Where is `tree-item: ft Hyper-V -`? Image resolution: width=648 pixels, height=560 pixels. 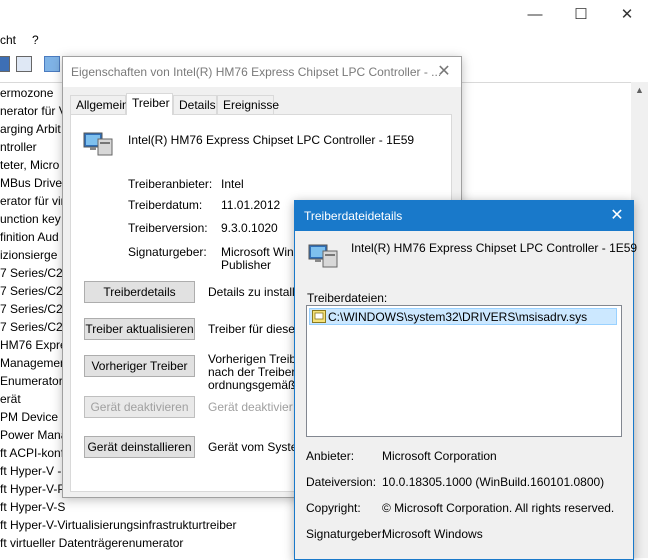
tree-item: ft Hyper-V - is located at coordinates (30, 471).